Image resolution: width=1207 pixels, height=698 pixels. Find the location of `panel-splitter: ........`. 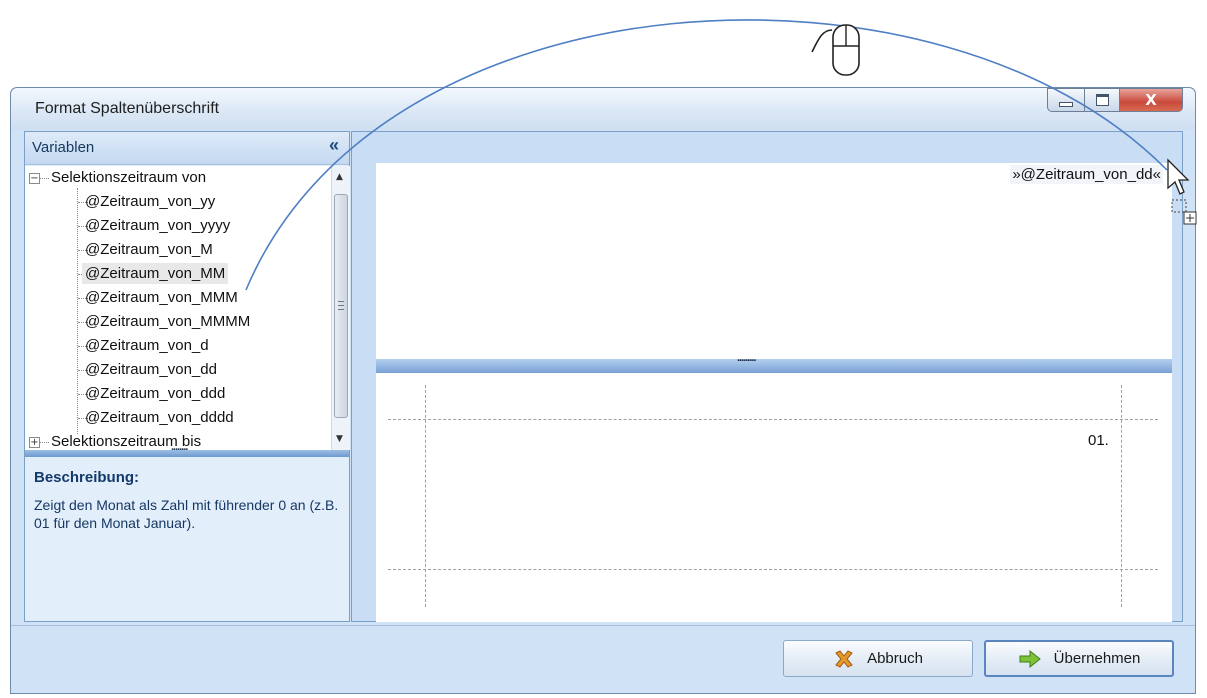

panel-splitter: ........ is located at coordinates (187, 449).